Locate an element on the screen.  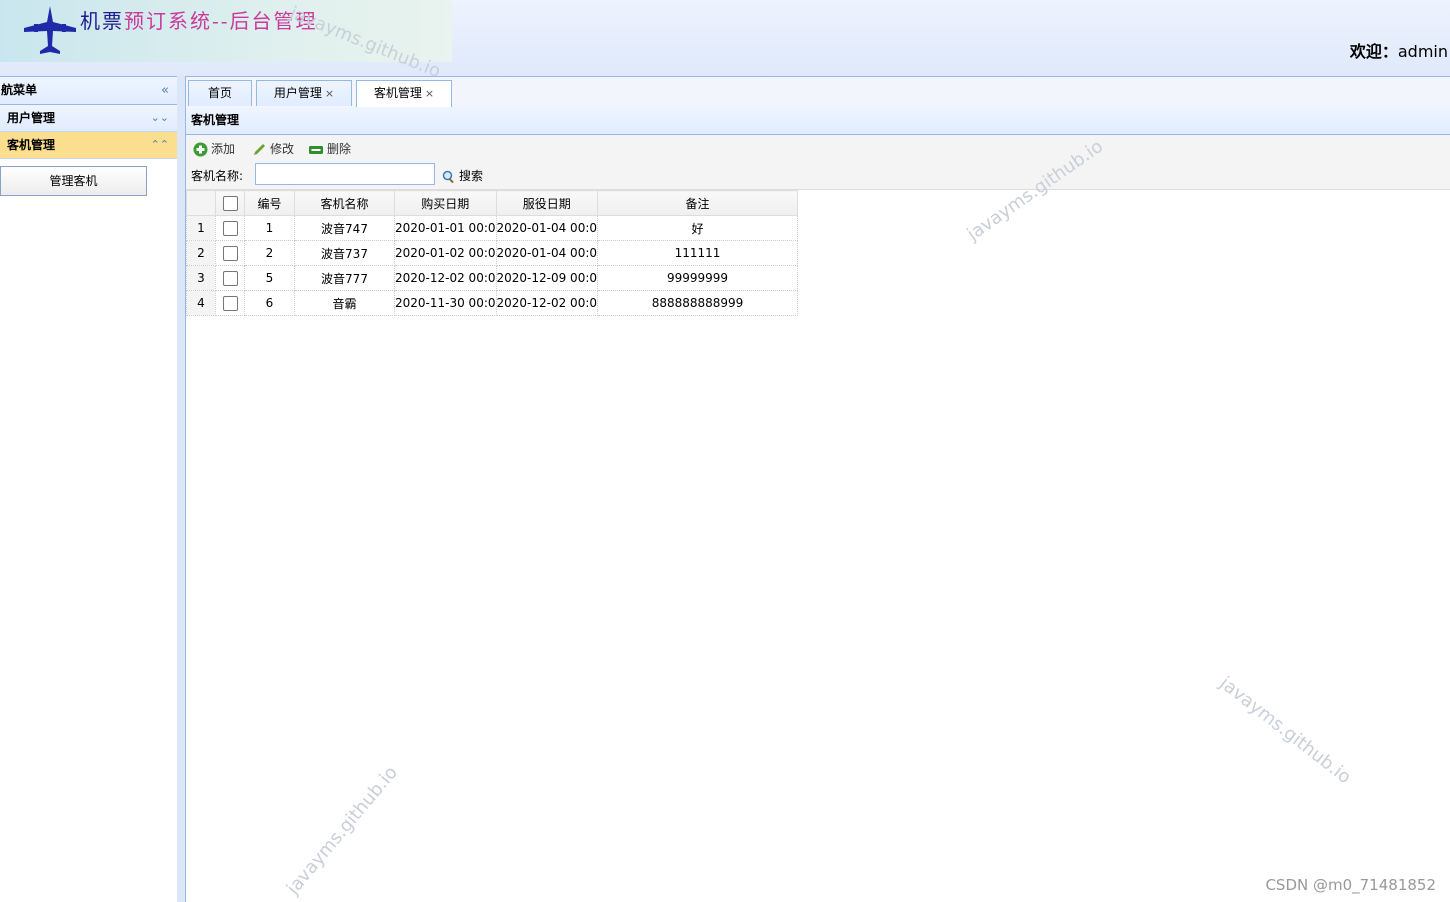
tab-plane-management: 客机管理 × is located at coordinates (404, 93).